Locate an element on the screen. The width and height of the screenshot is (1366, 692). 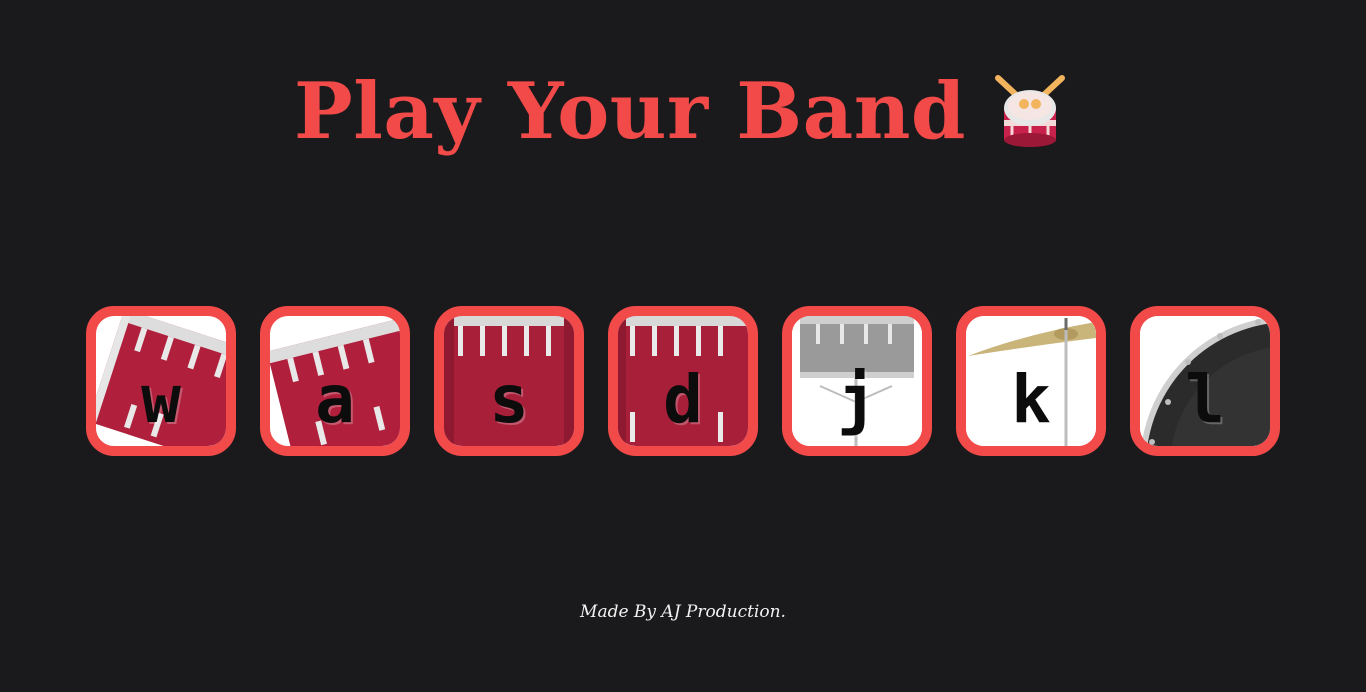
drum-pad-a: a is located at coordinates (335, 381).